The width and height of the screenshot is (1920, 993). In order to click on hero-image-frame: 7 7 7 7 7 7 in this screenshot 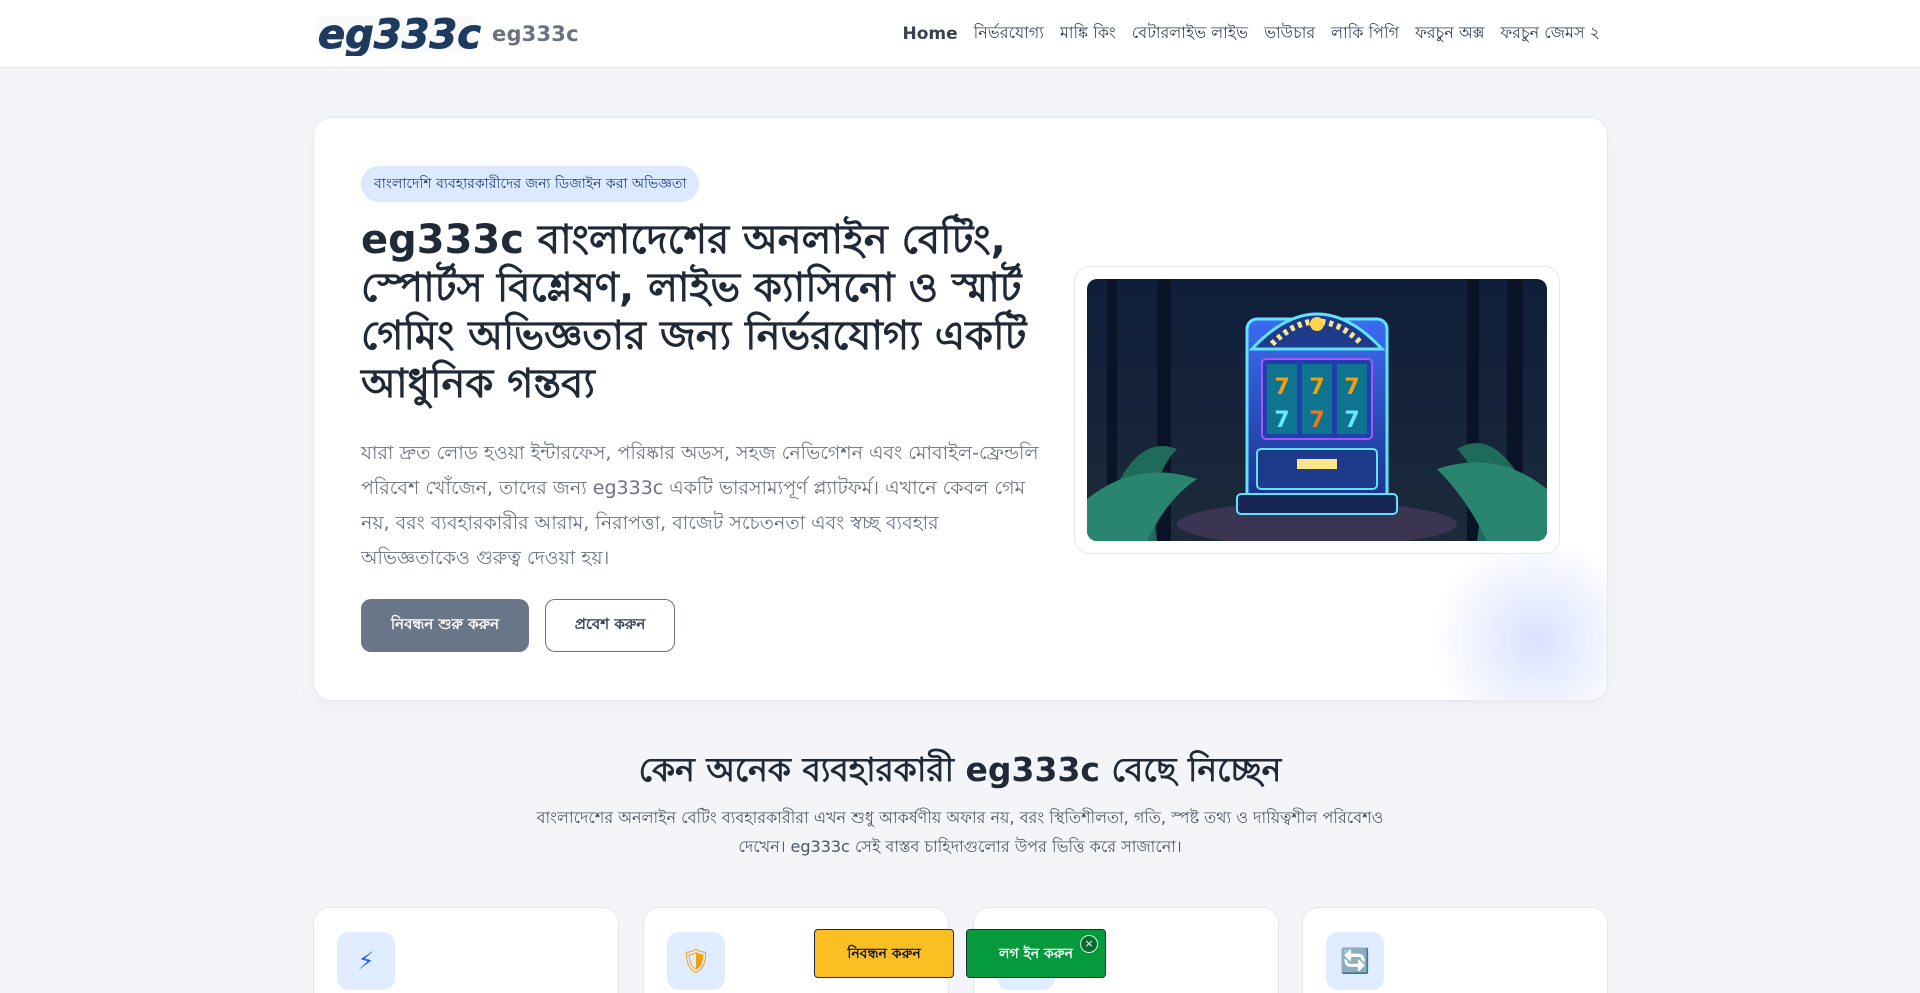, I will do `click(1317, 410)`.